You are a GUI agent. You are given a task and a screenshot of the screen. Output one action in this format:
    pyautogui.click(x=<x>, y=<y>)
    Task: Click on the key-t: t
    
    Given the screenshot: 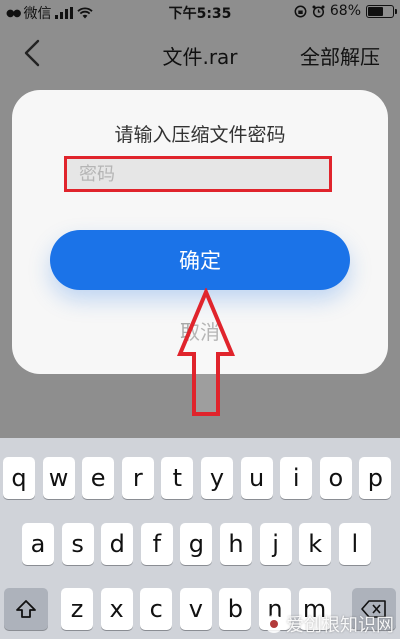 What is the action you would take?
    pyautogui.click(x=177, y=478)
    